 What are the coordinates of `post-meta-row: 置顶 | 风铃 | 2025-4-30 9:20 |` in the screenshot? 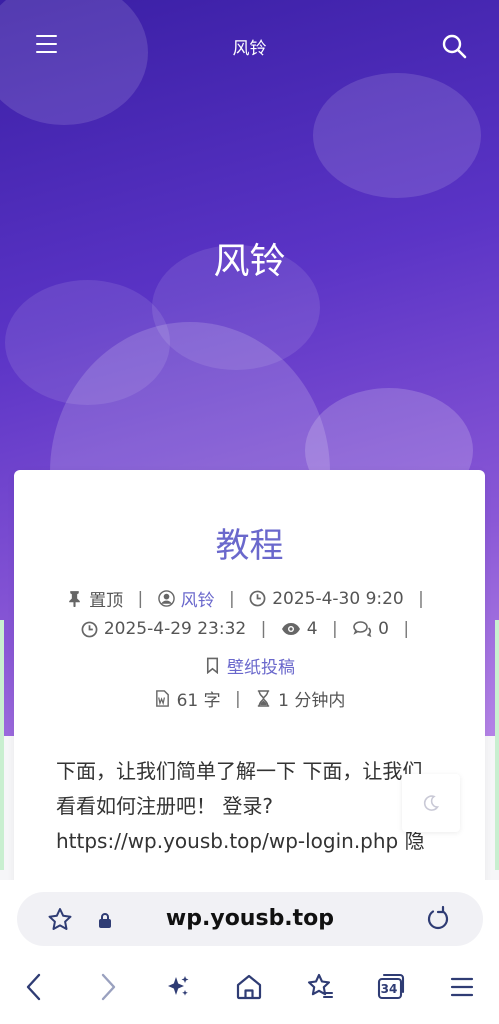 It's located at (249, 598).